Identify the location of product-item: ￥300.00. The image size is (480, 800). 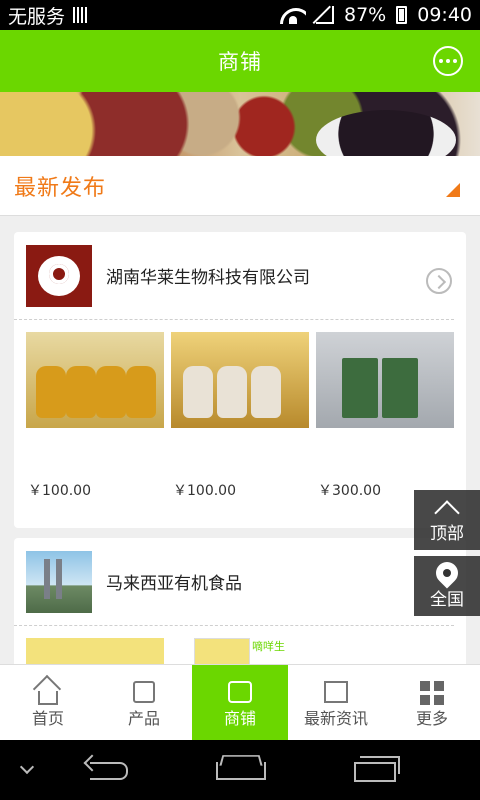
(385, 416).